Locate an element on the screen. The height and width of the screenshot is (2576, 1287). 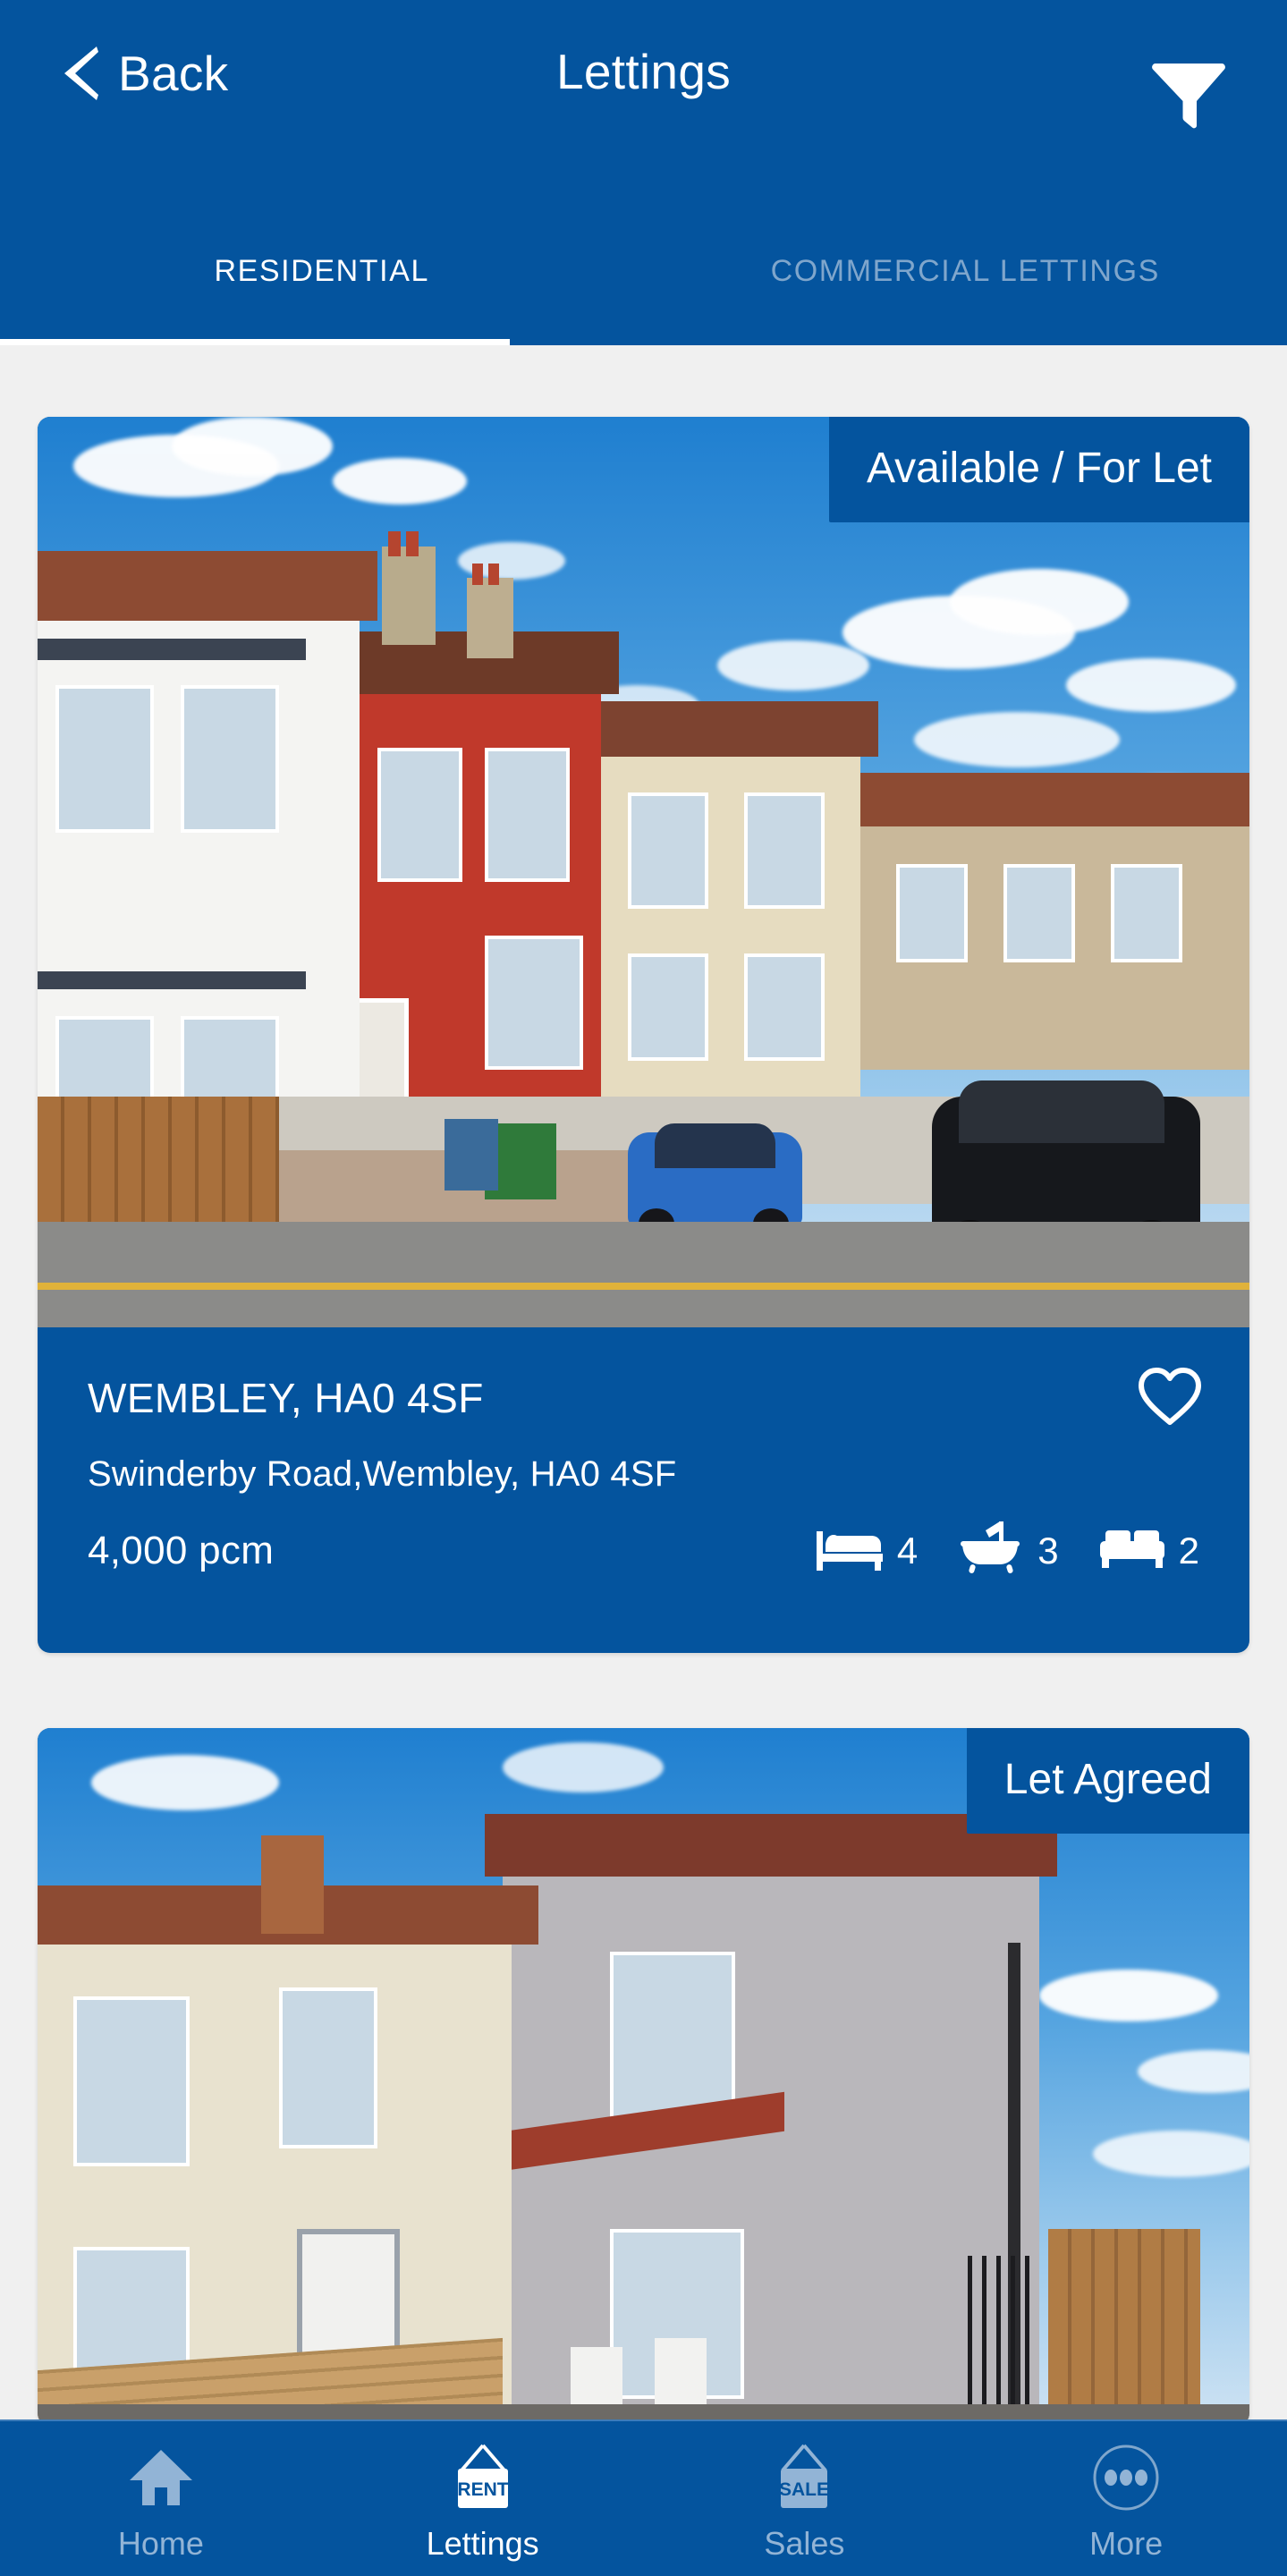
nav-item-more: More is located at coordinates (1126, 2498).